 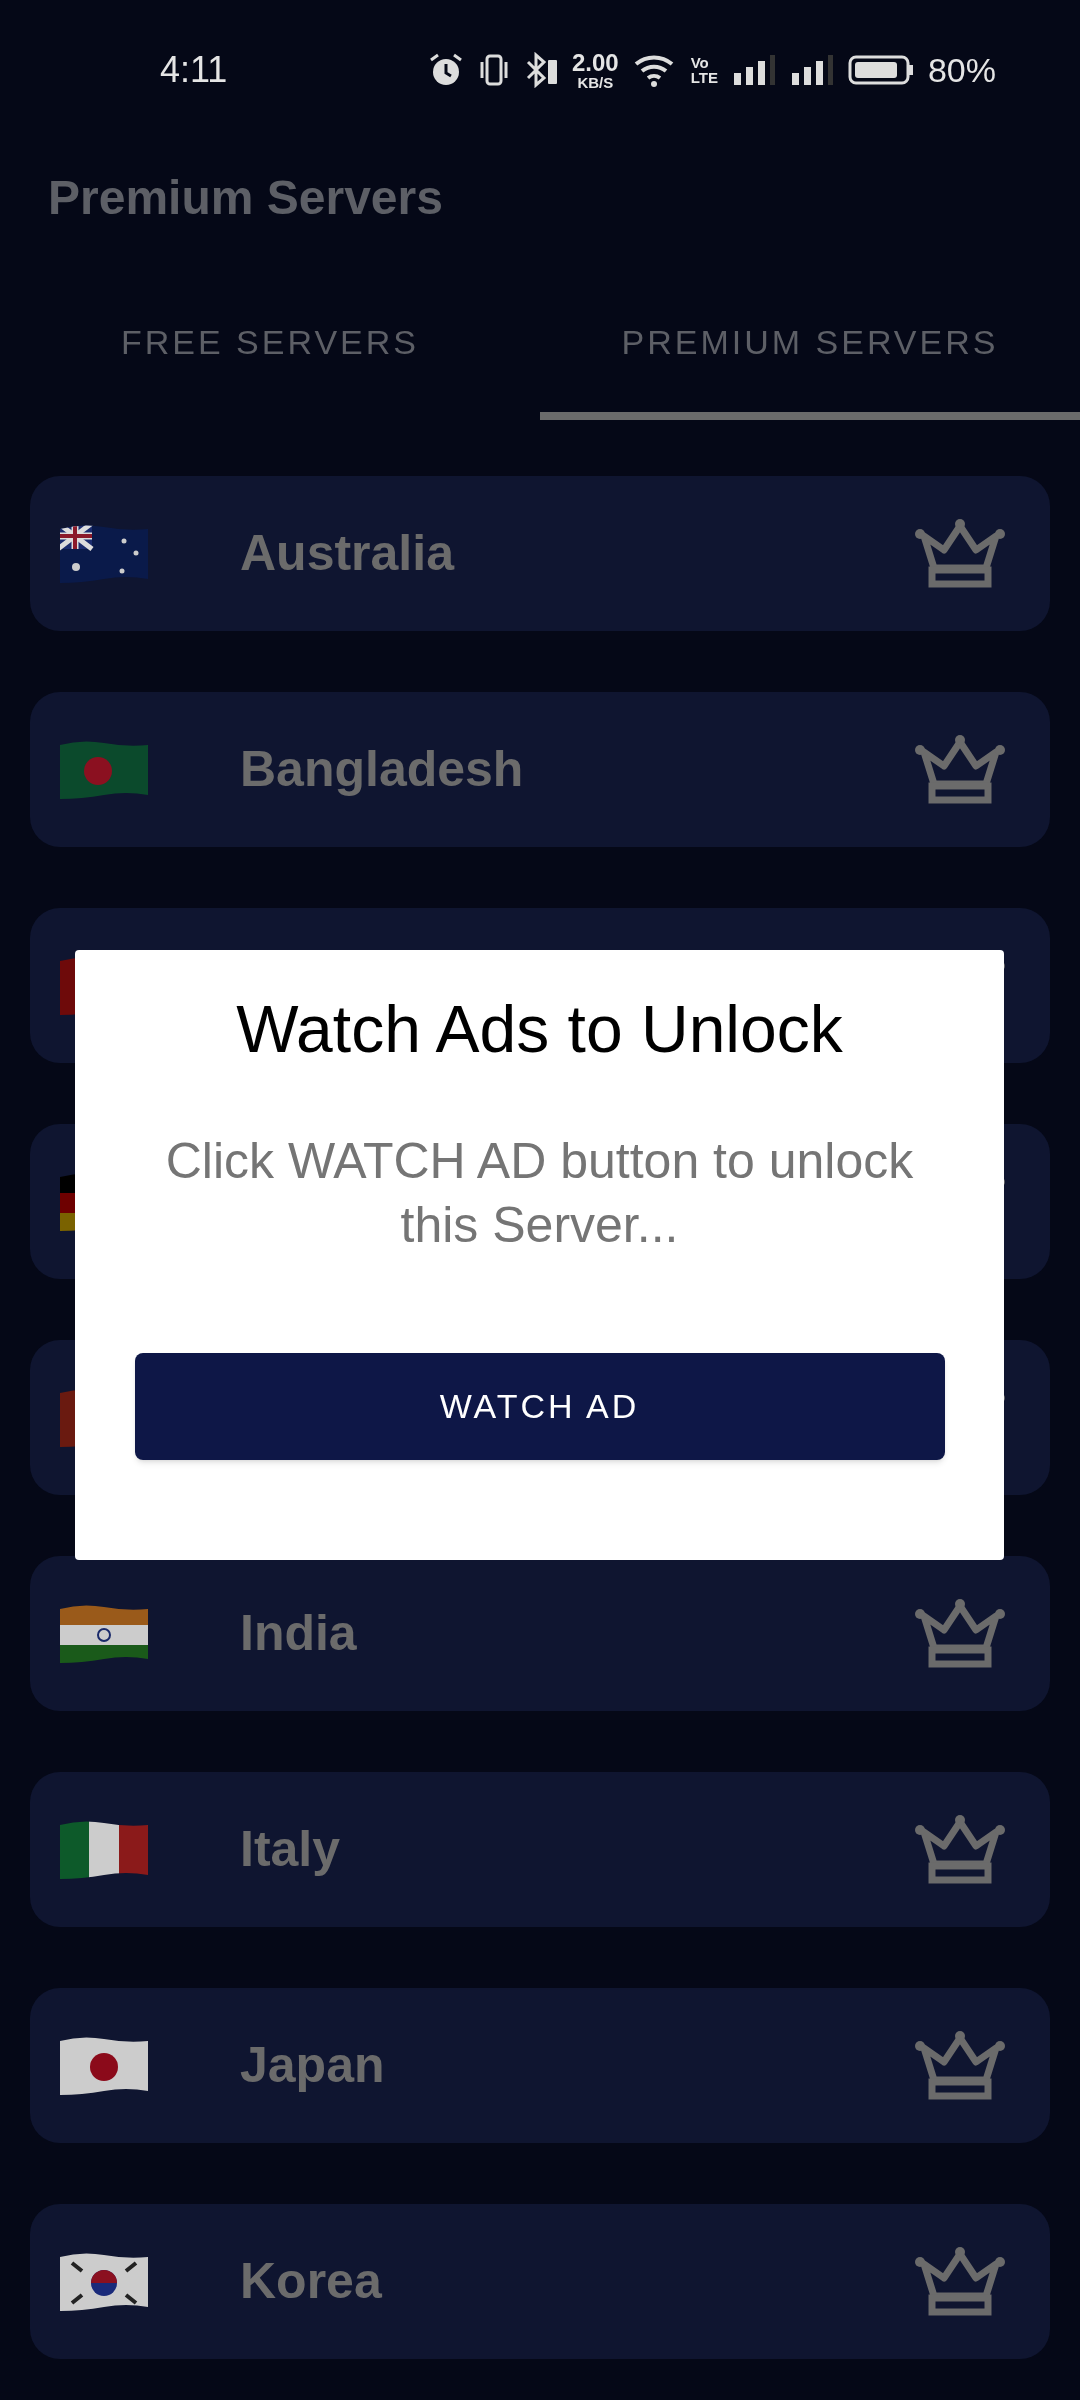 I want to click on server-row: Australia, so click(x=540, y=553).